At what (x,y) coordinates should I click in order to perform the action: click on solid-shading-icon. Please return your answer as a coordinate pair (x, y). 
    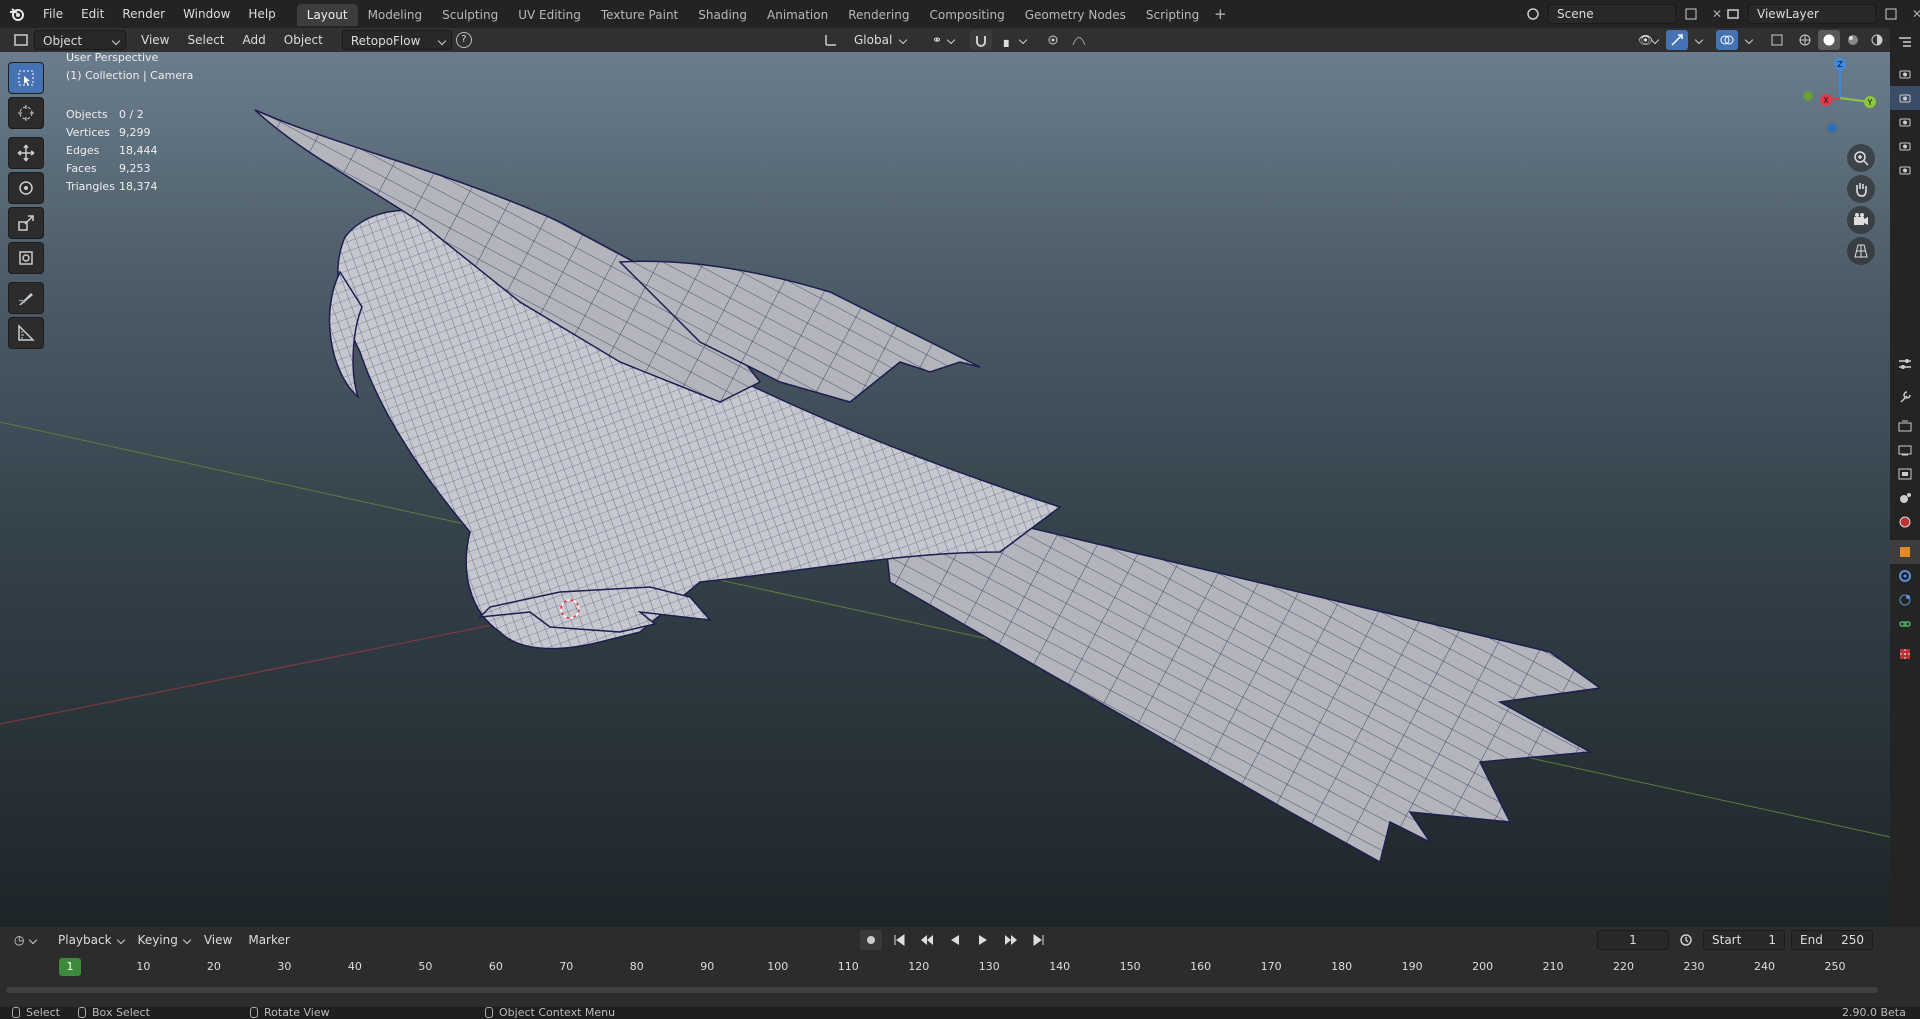
    Looking at the image, I should click on (1829, 40).